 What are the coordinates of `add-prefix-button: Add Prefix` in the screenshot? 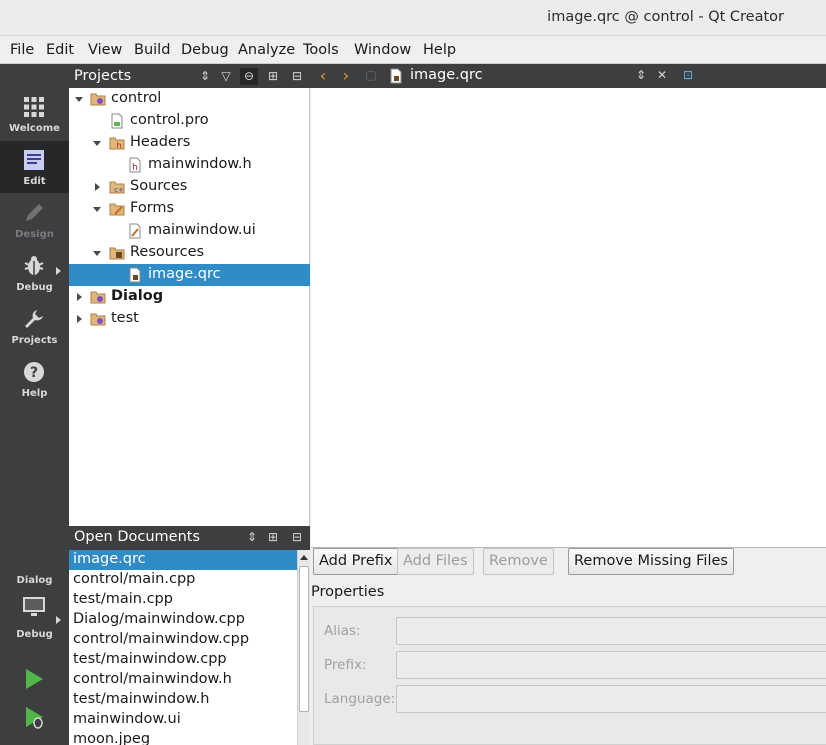 It's located at (356, 561).